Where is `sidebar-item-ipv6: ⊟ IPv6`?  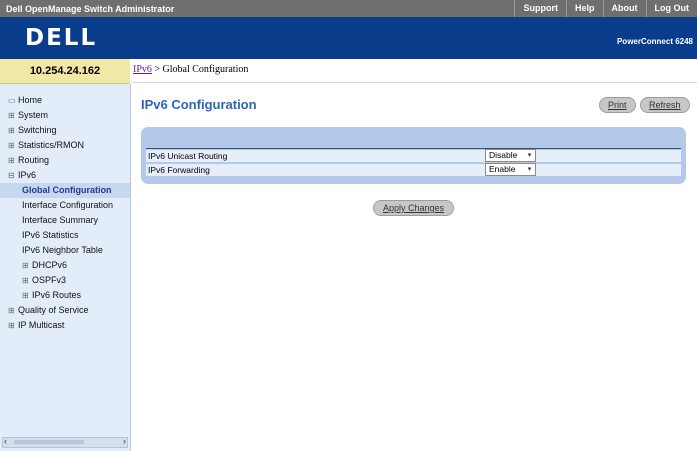 sidebar-item-ipv6: ⊟ IPv6 is located at coordinates (65, 175).